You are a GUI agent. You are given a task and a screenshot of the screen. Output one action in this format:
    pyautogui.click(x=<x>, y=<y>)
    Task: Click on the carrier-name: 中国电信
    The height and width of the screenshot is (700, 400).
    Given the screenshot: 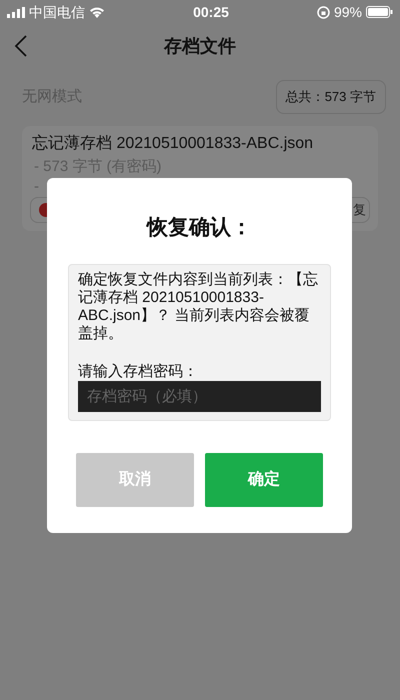 What is the action you would take?
    pyautogui.click(x=57, y=12)
    